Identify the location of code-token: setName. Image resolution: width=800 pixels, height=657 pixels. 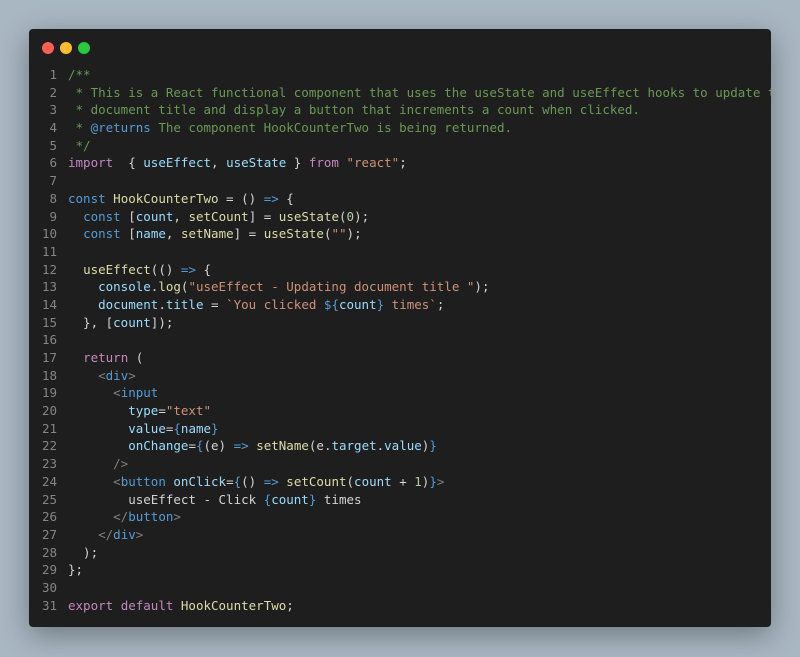
(207, 234).